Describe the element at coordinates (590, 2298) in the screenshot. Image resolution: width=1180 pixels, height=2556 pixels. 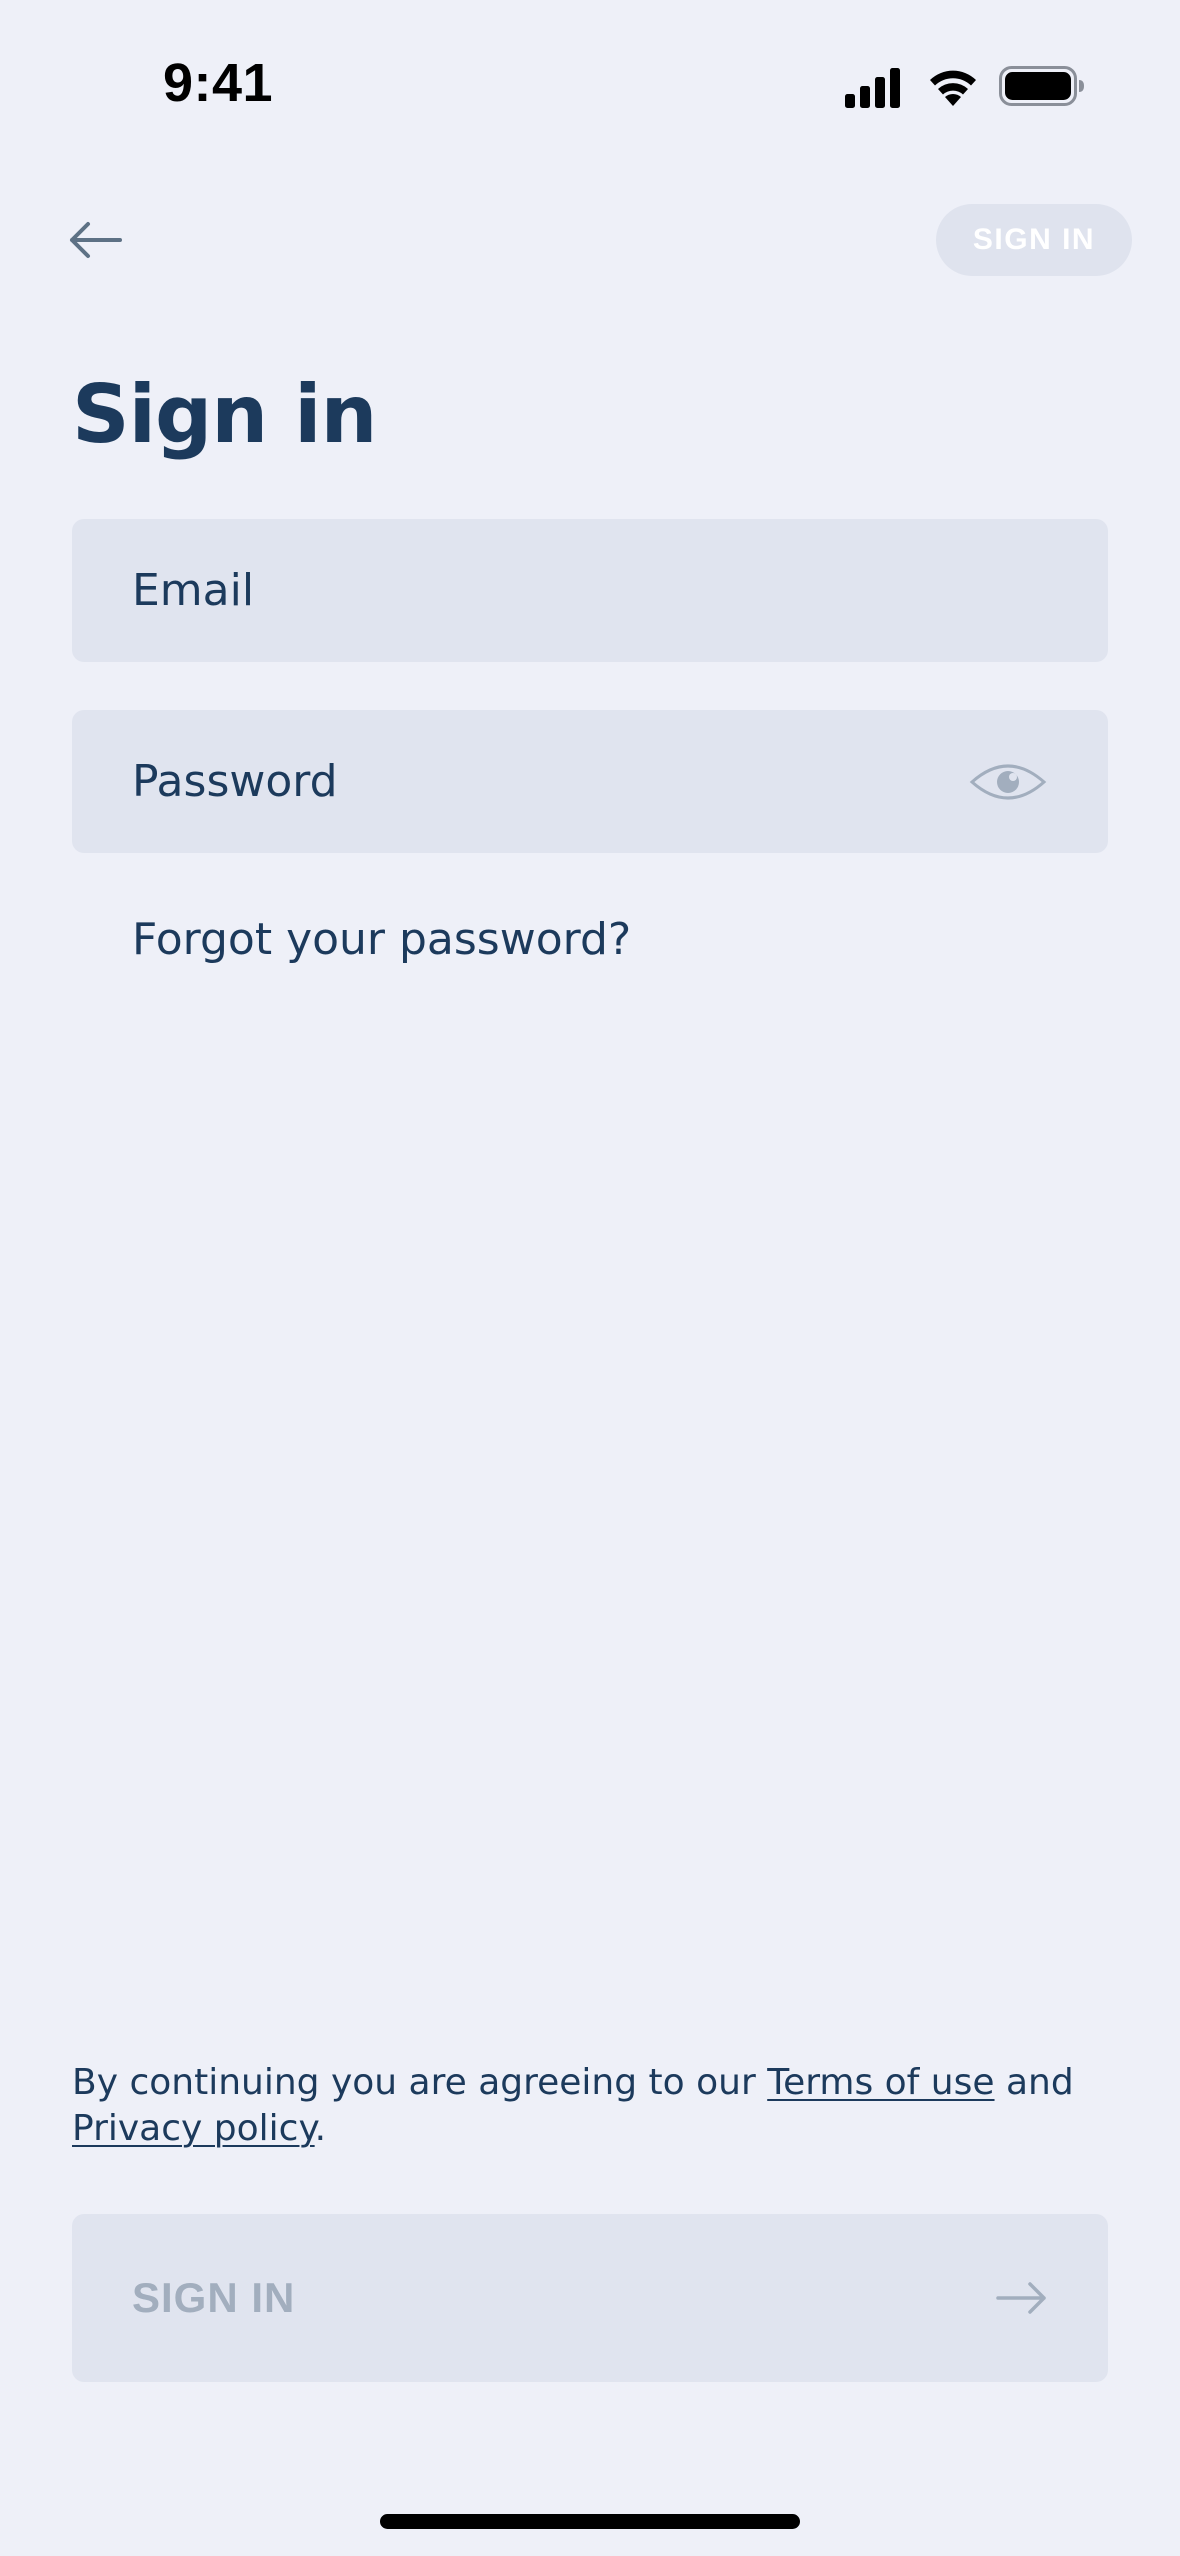
I see `sign-in-submit-button: SIGN IN` at that location.